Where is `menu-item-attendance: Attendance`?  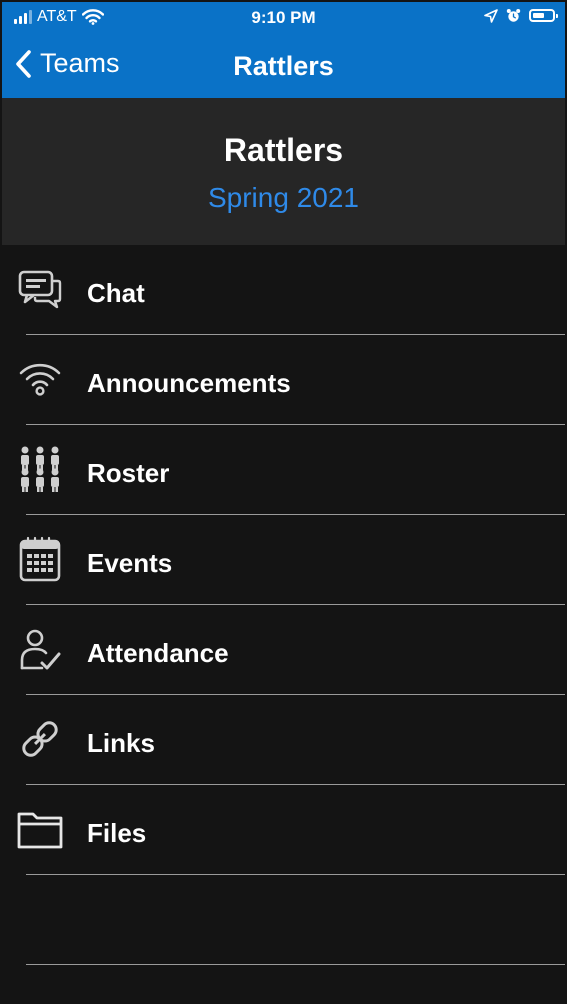 menu-item-attendance: Attendance is located at coordinates (283, 650).